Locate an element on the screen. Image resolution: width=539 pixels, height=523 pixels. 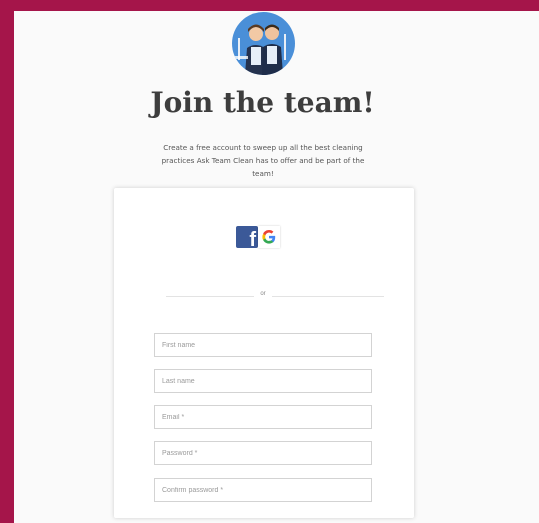
divider-line-left is located at coordinates (210, 296).